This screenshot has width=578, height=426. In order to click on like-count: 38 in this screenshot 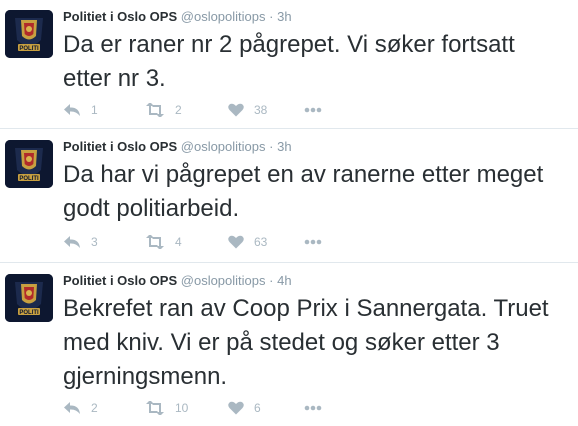, I will do `click(261, 110)`.